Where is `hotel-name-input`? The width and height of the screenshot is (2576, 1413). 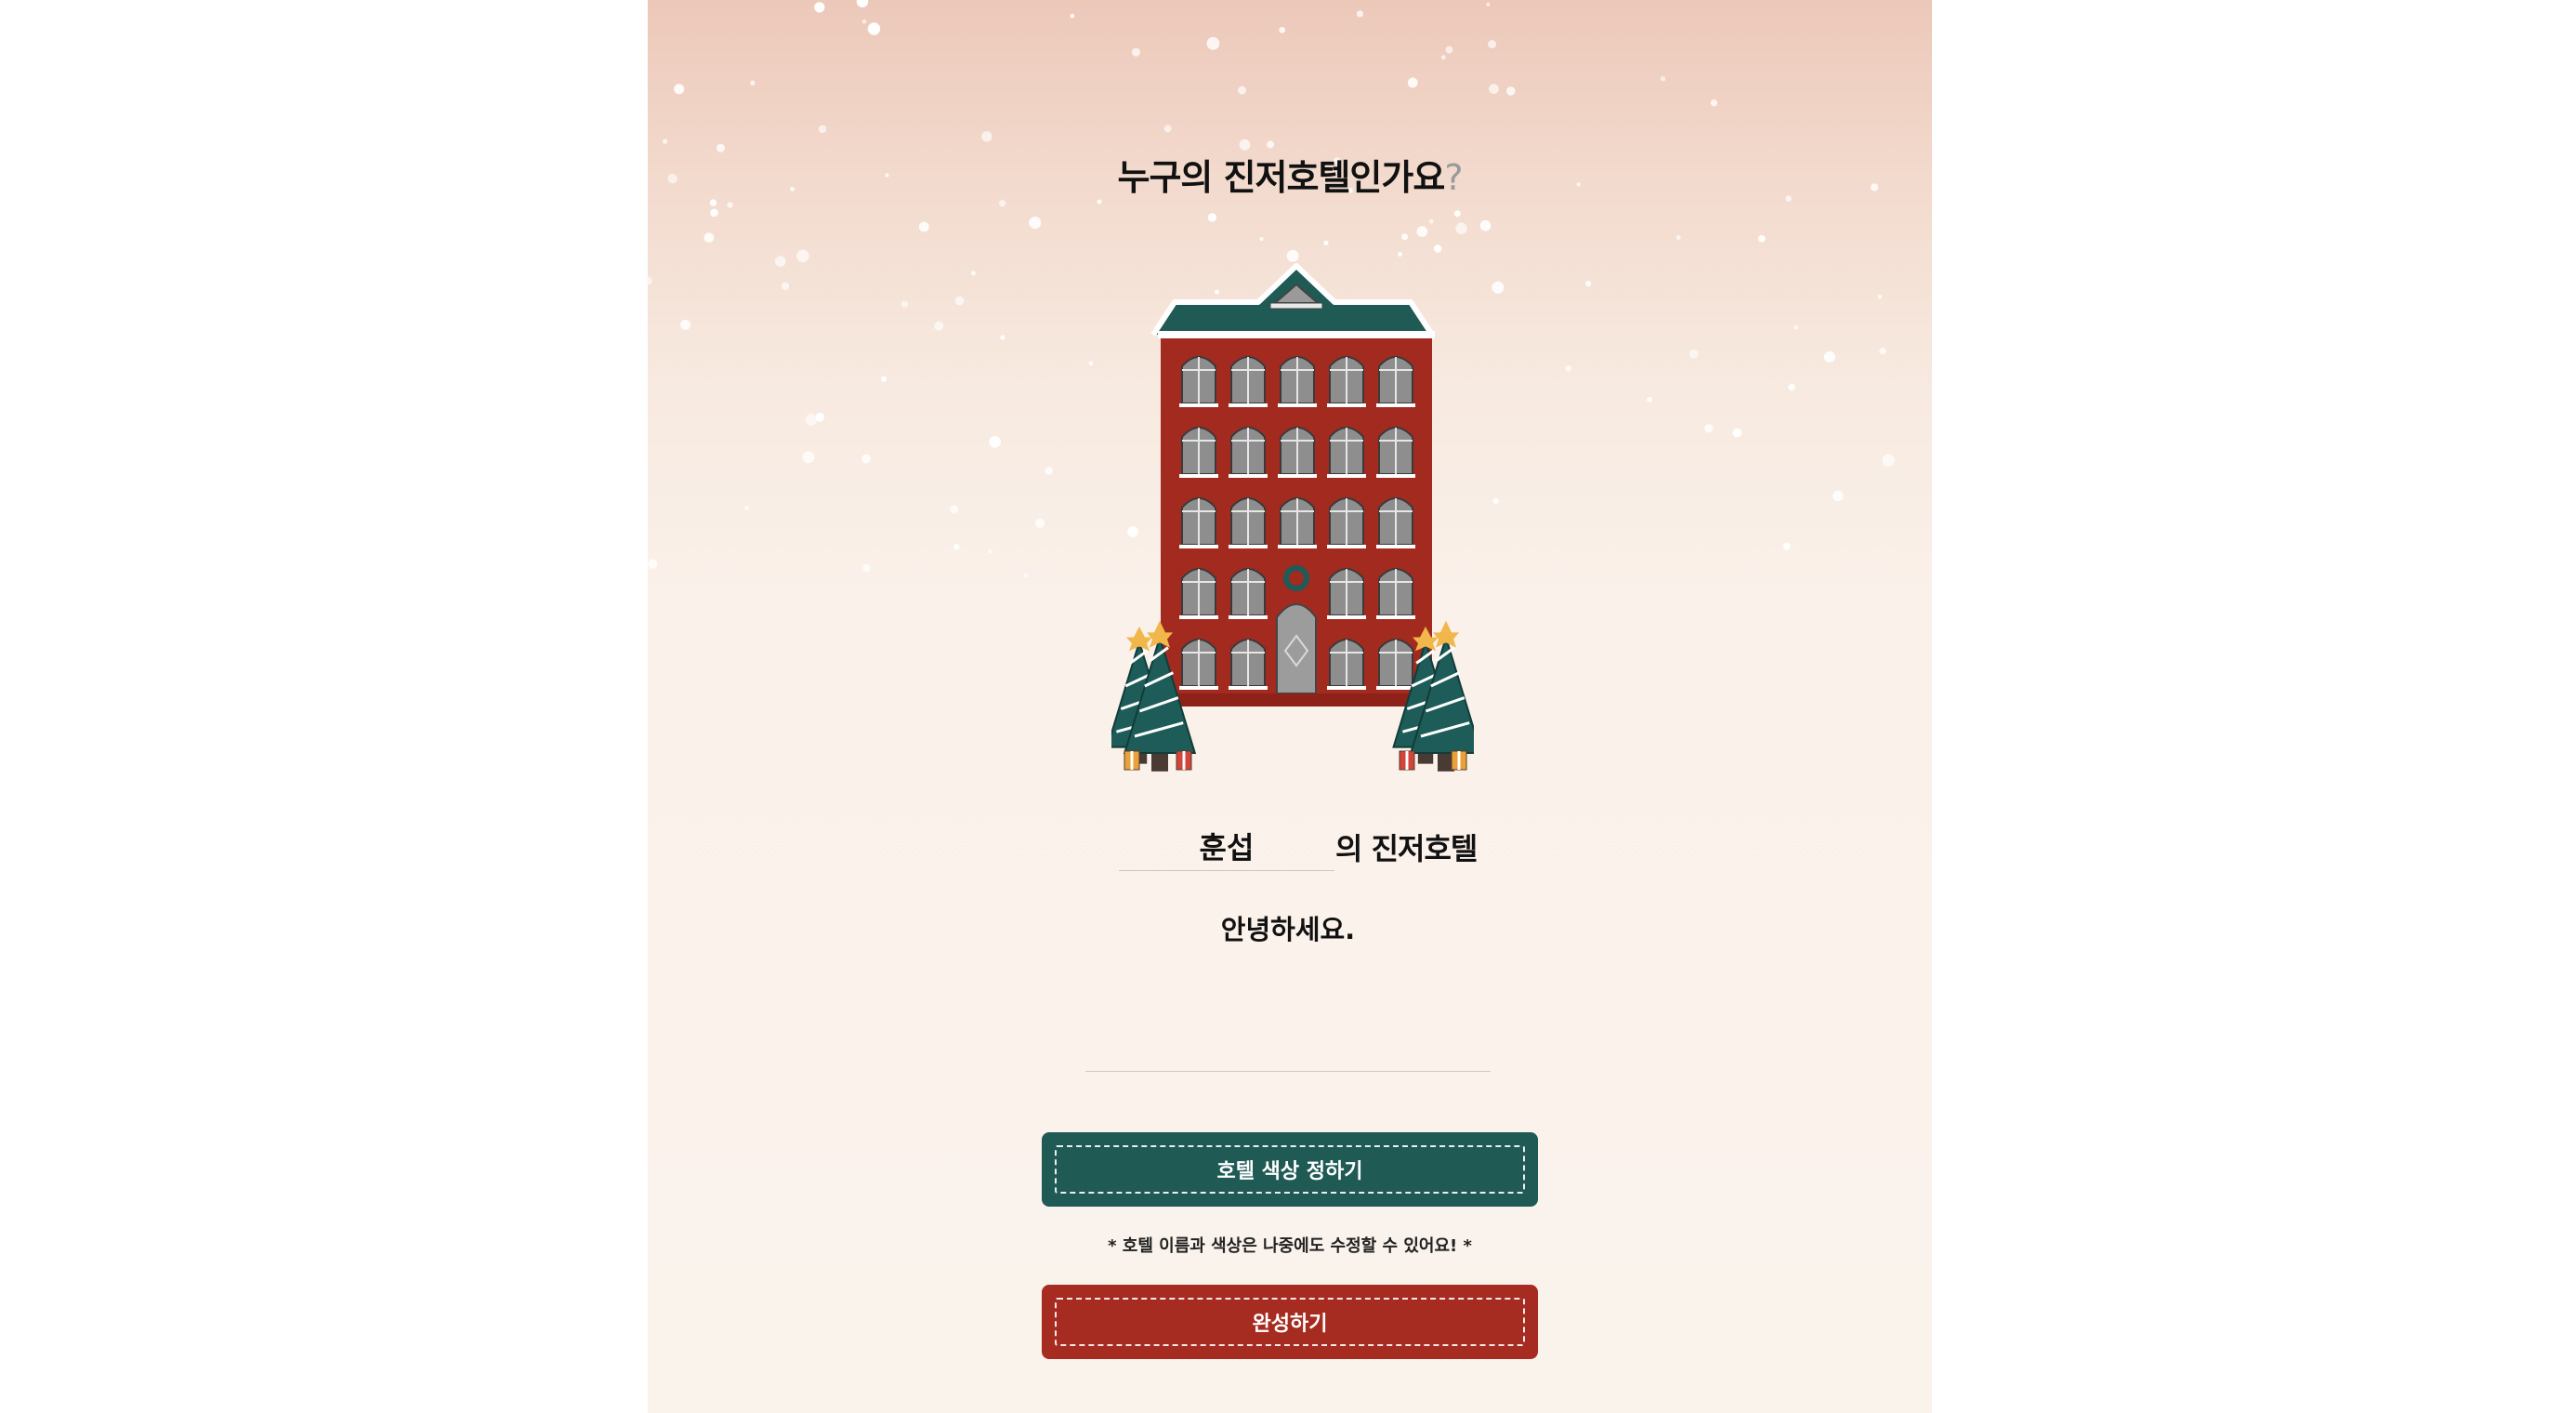
hotel-name-input is located at coordinates (1226, 846).